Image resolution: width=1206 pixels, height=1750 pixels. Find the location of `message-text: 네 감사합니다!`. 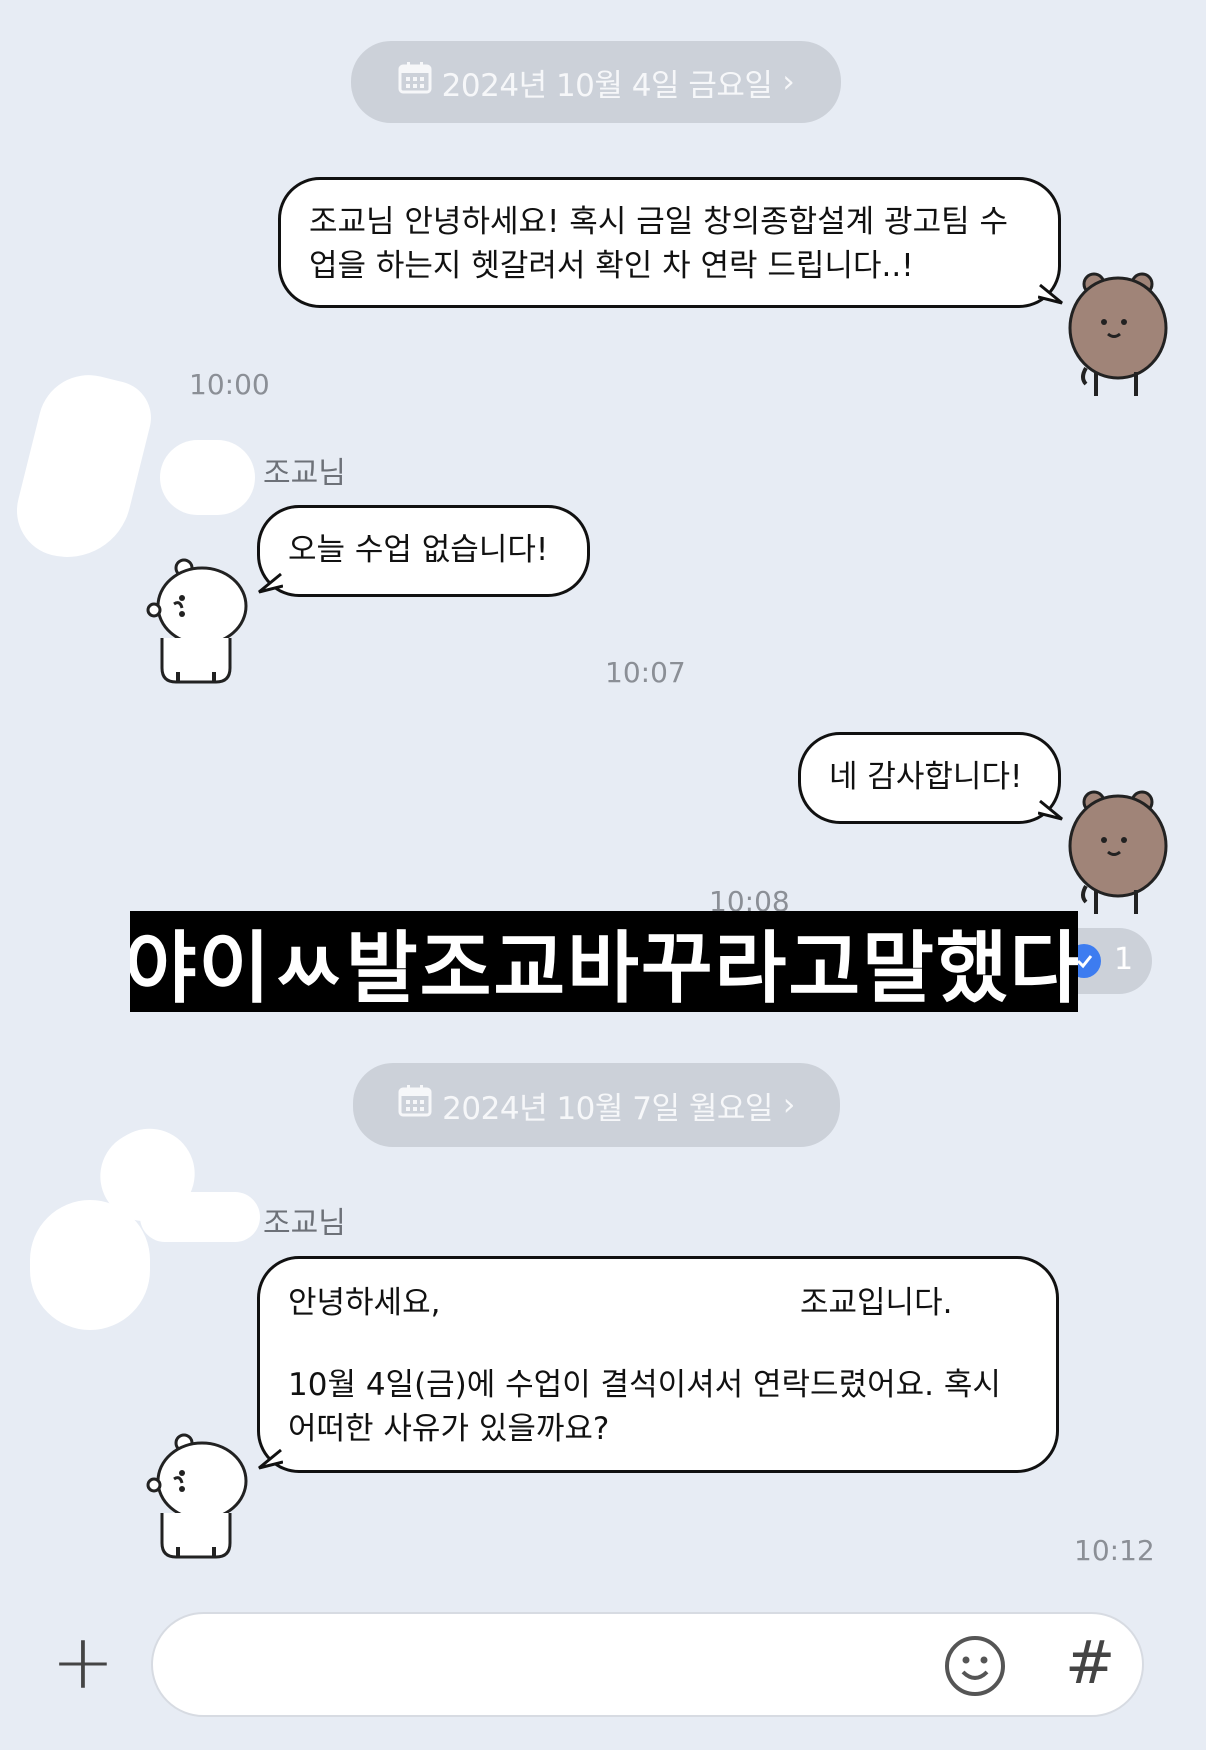

message-text: 네 감사합니다! is located at coordinates (926, 777).